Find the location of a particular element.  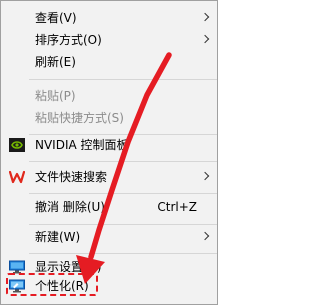

menu-item-paste: 粘贴(P) is located at coordinates (109, 96).